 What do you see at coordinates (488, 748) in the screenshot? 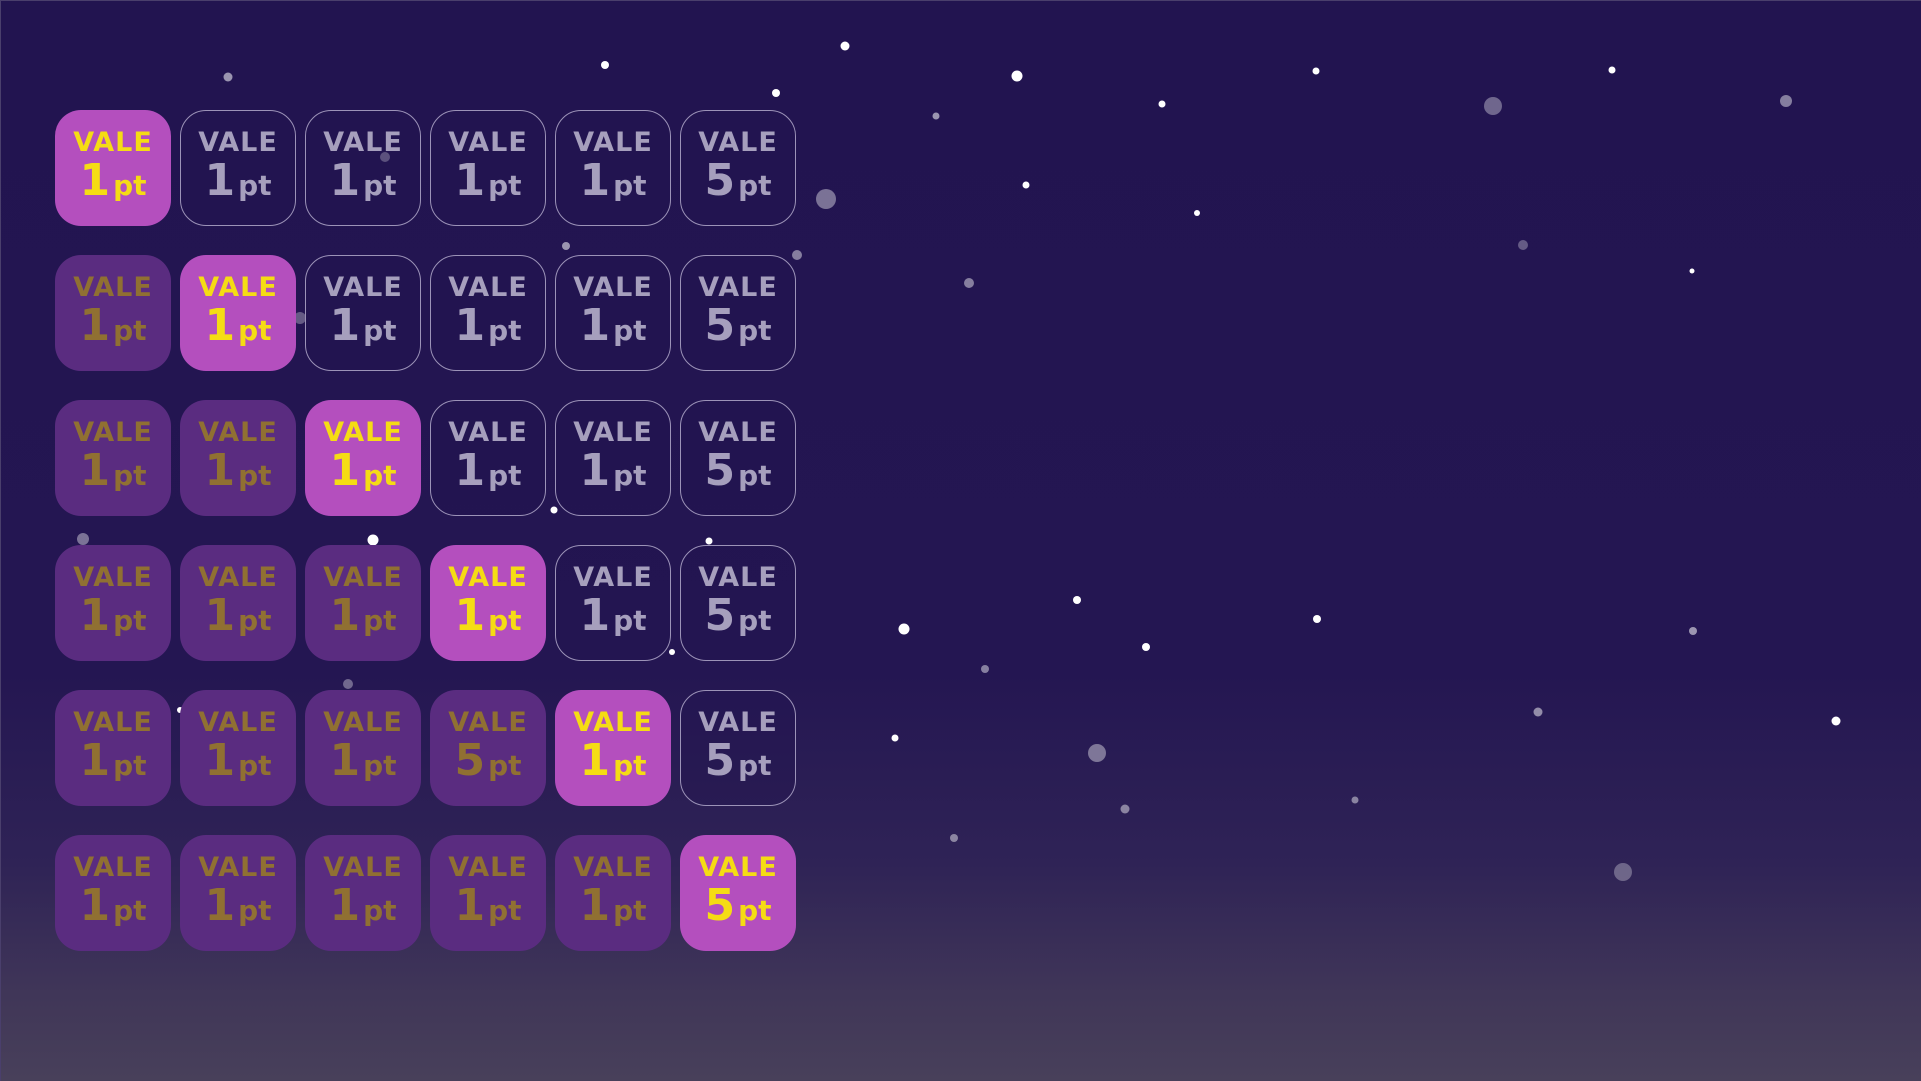
I see `points-tile-past: VALE 5 pt` at bounding box center [488, 748].